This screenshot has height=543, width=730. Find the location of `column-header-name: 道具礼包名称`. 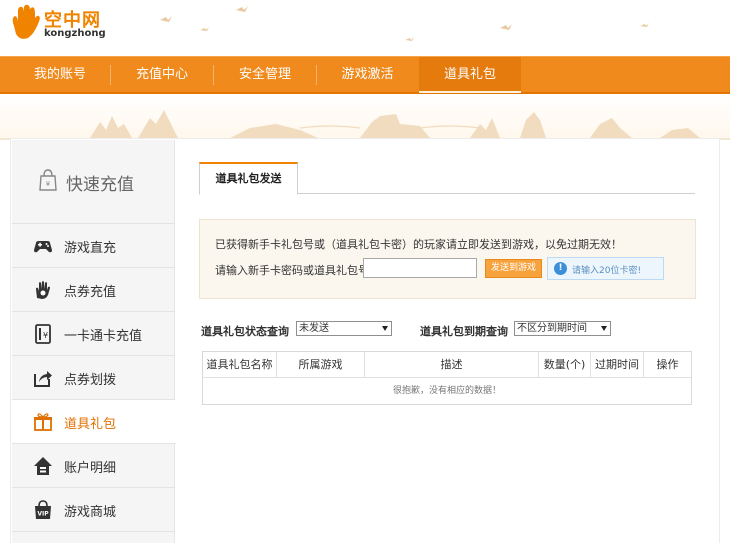

column-header-name: 道具礼包名称 is located at coordinates (240, 365).